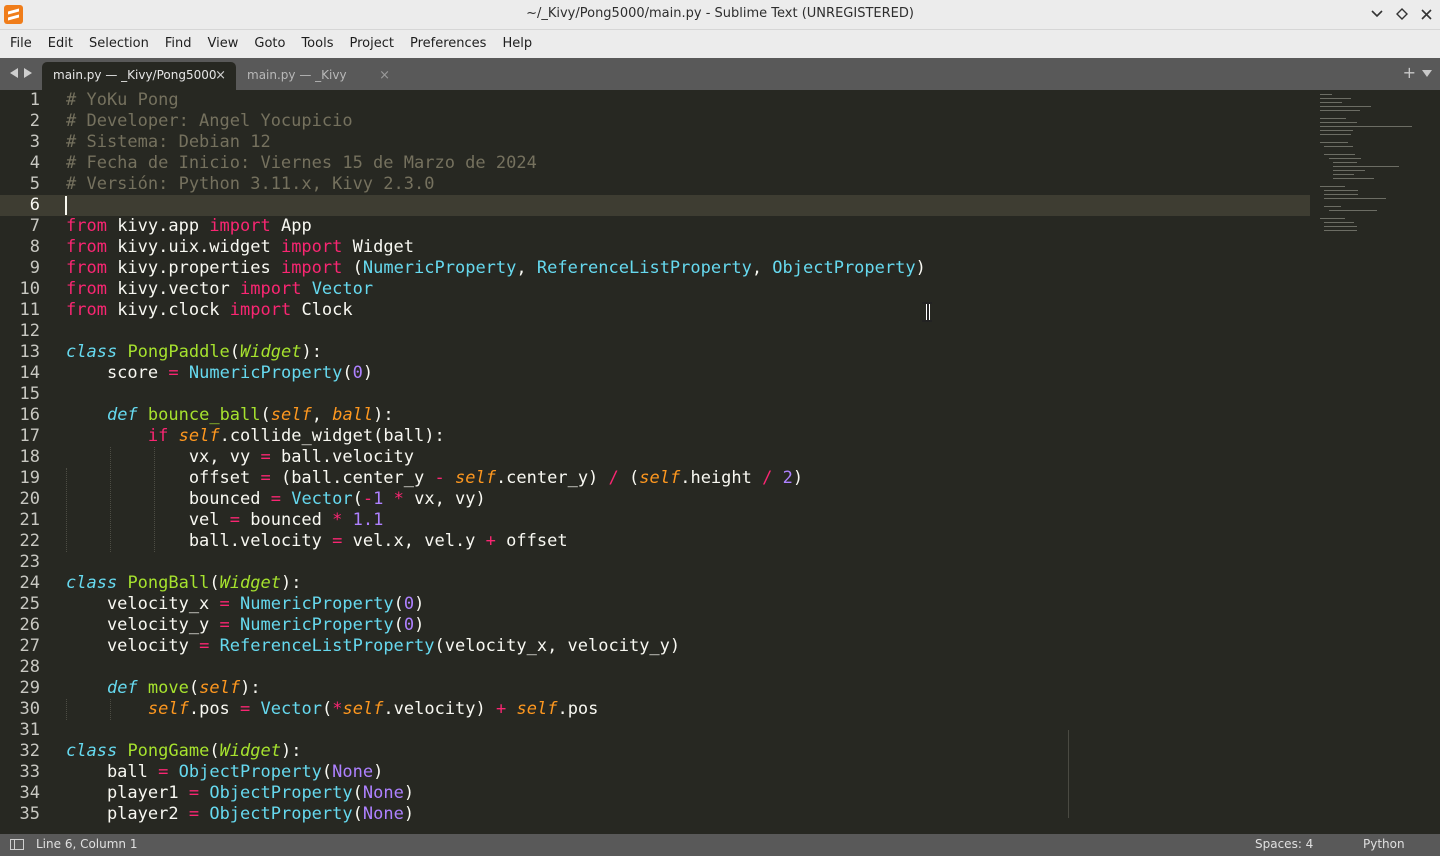 This screenshot has height=856, width=1440. What do you see at coordinates (1427, 73) in the screenshot?
I see `tab-menu-icon` at bounding box center [1427, 73].